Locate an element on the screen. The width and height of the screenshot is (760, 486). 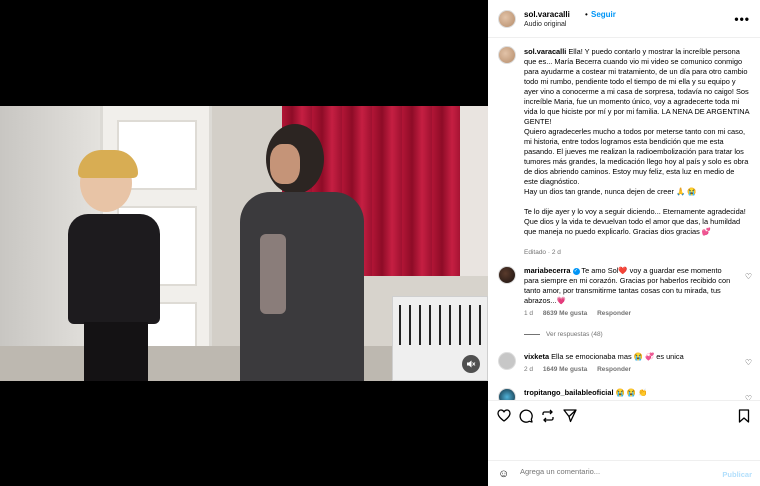
post-comment-button: Publicar is located at coordinates (737, 474).